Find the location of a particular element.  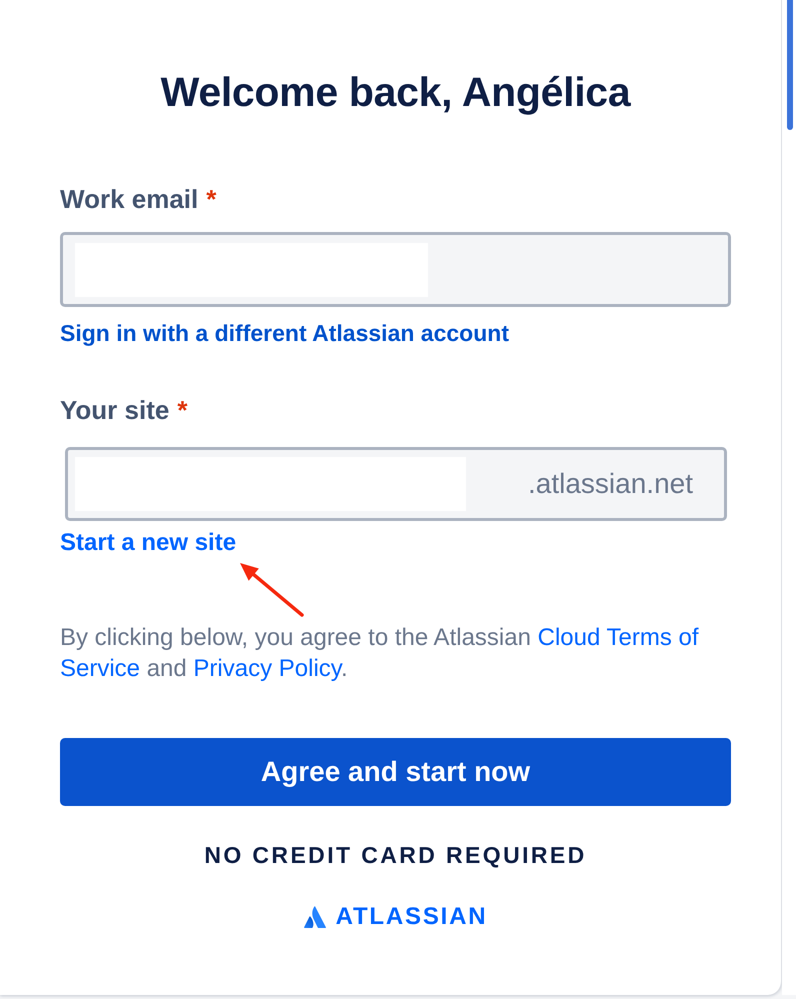

field-label: Your site is located at coordinates (115, 410).